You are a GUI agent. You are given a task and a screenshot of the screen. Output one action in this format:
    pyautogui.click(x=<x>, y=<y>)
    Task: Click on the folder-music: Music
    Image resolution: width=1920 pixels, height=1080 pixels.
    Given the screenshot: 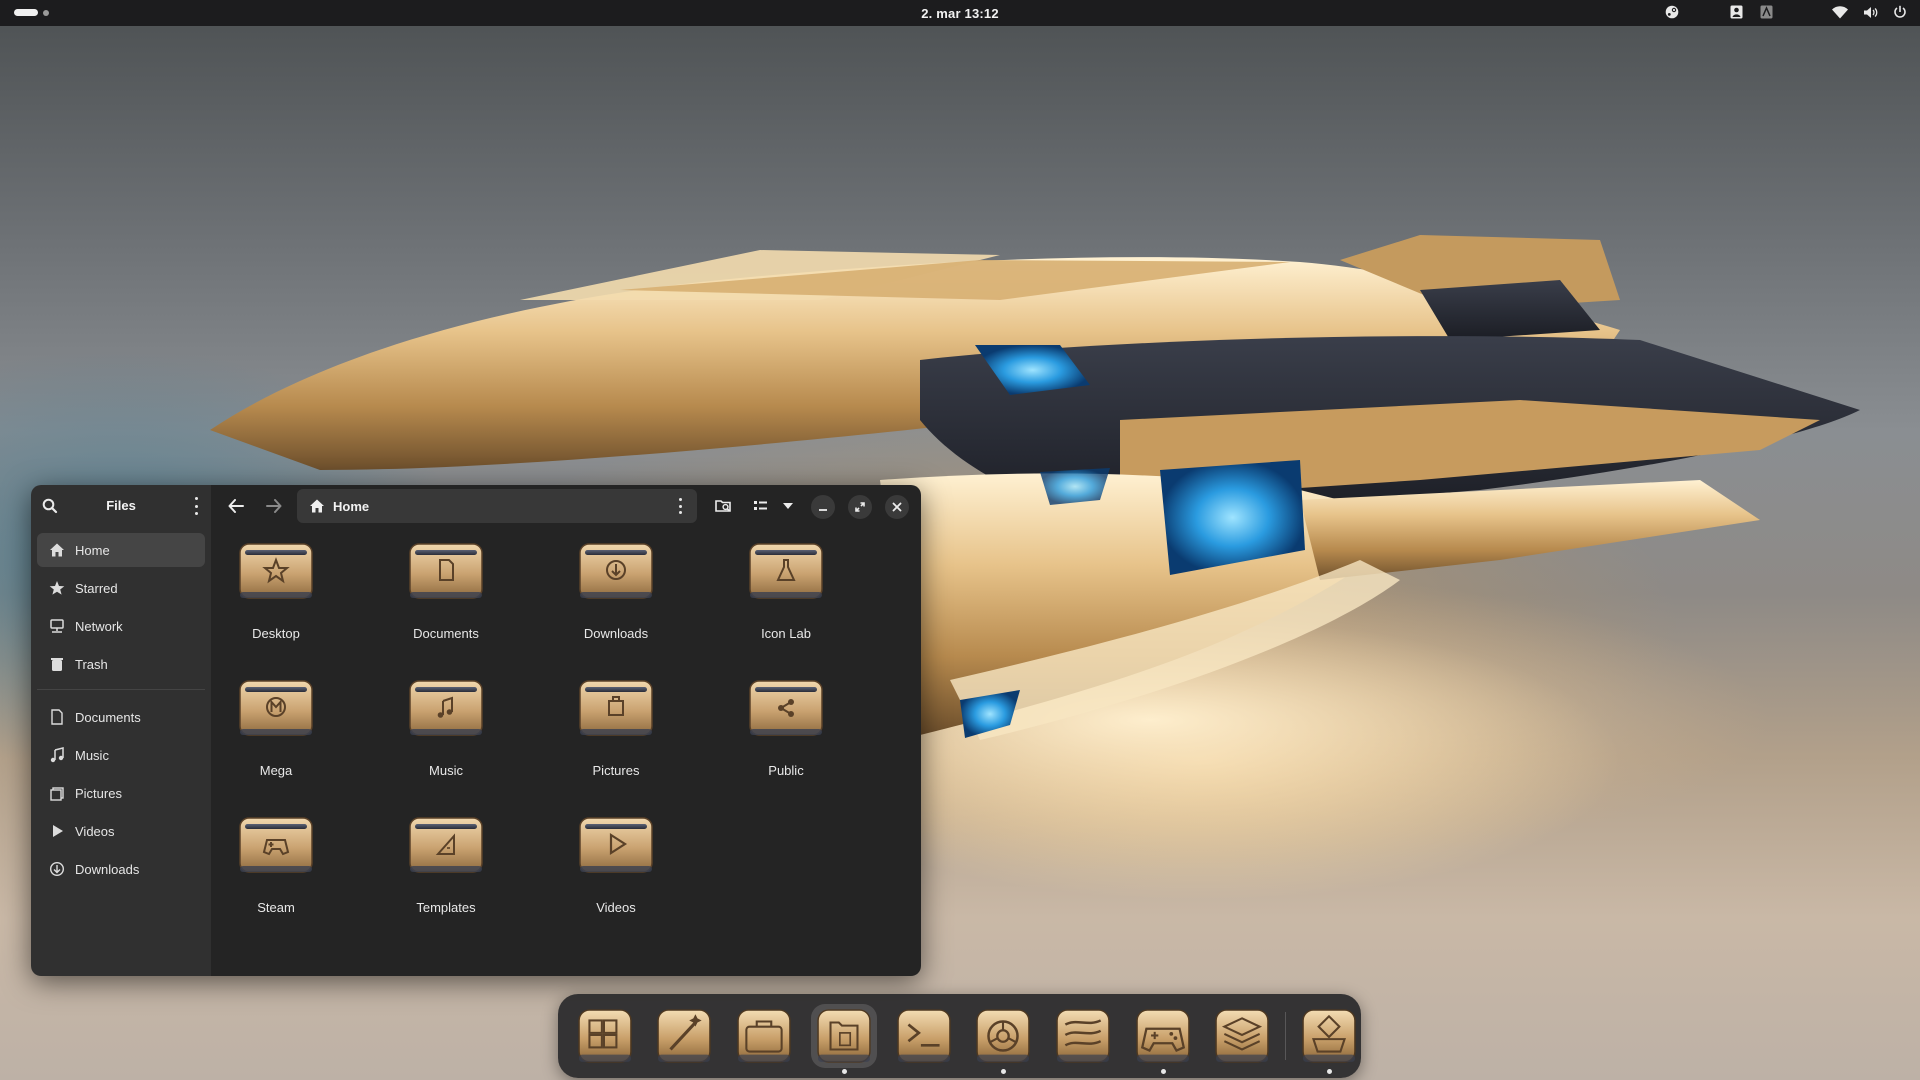 What is the action you would take?
    pyautogui.click(x=446, y=726)
    